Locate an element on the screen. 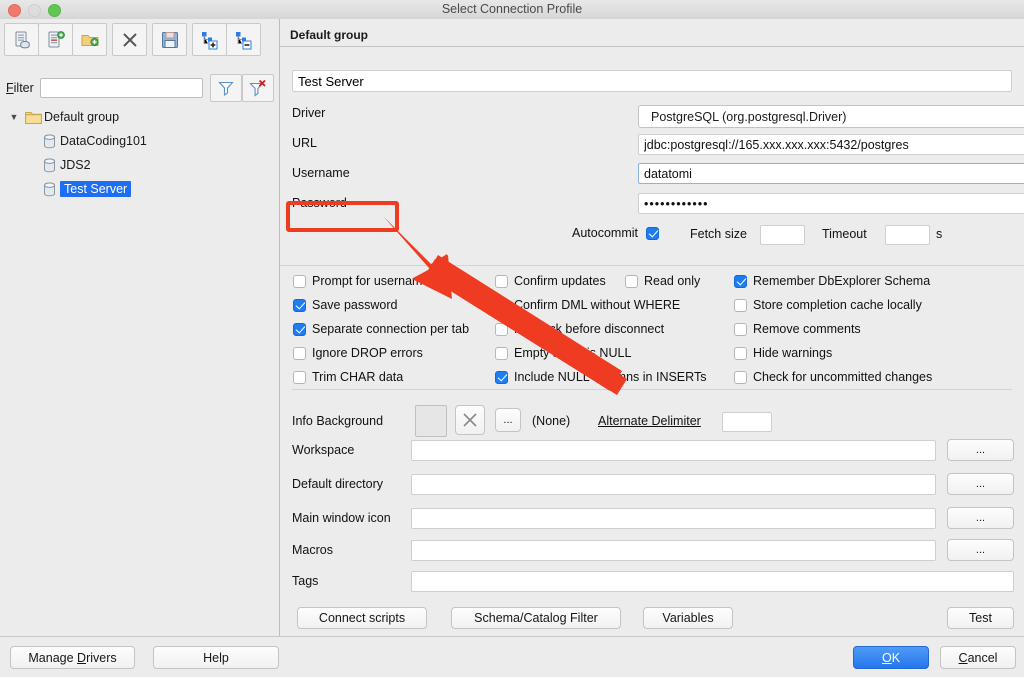 Image resolution: width=1024 pixels, height=677 pixels. apply-filter-icon is located at coordinates (226, 88).